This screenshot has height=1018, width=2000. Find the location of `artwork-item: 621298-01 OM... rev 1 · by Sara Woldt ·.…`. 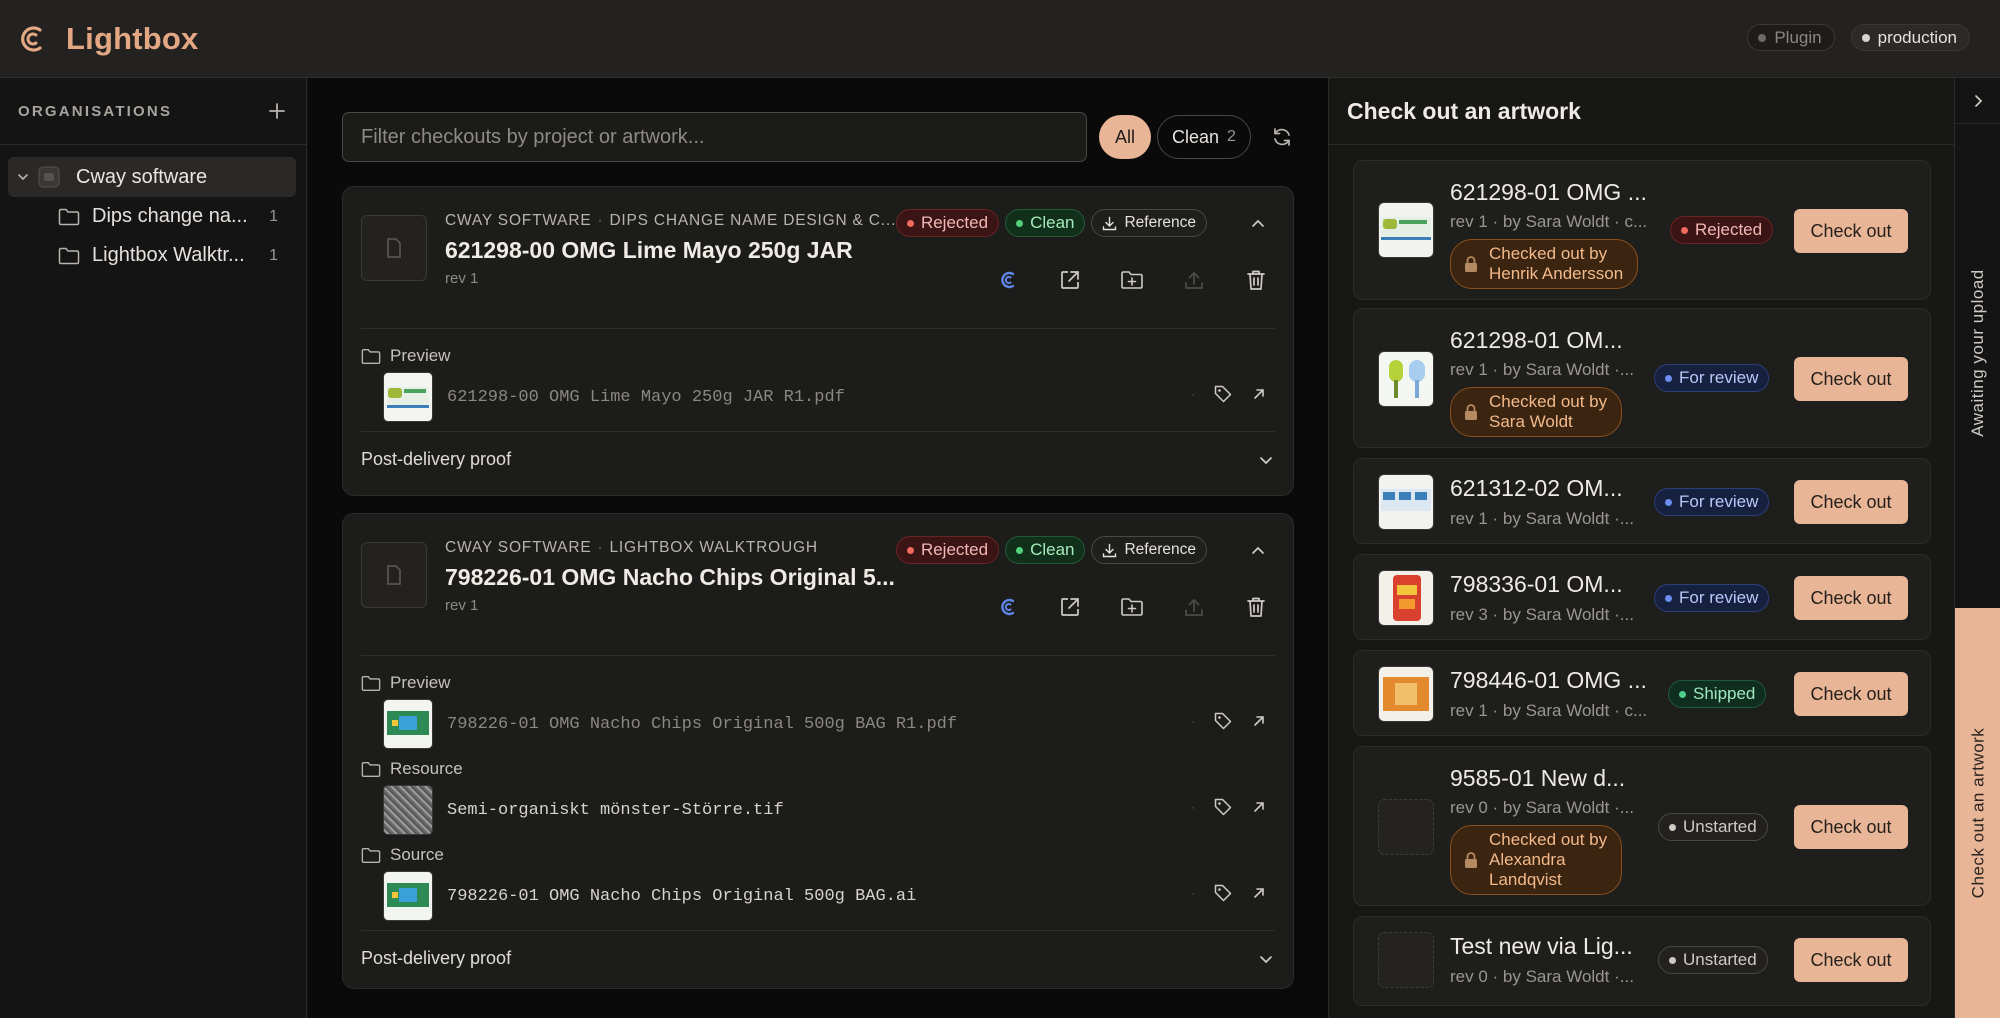

artwork-item: 621298-01 OM... rev 1 · by Sara Woldt ·.… is located at coordinates (1642, 378).